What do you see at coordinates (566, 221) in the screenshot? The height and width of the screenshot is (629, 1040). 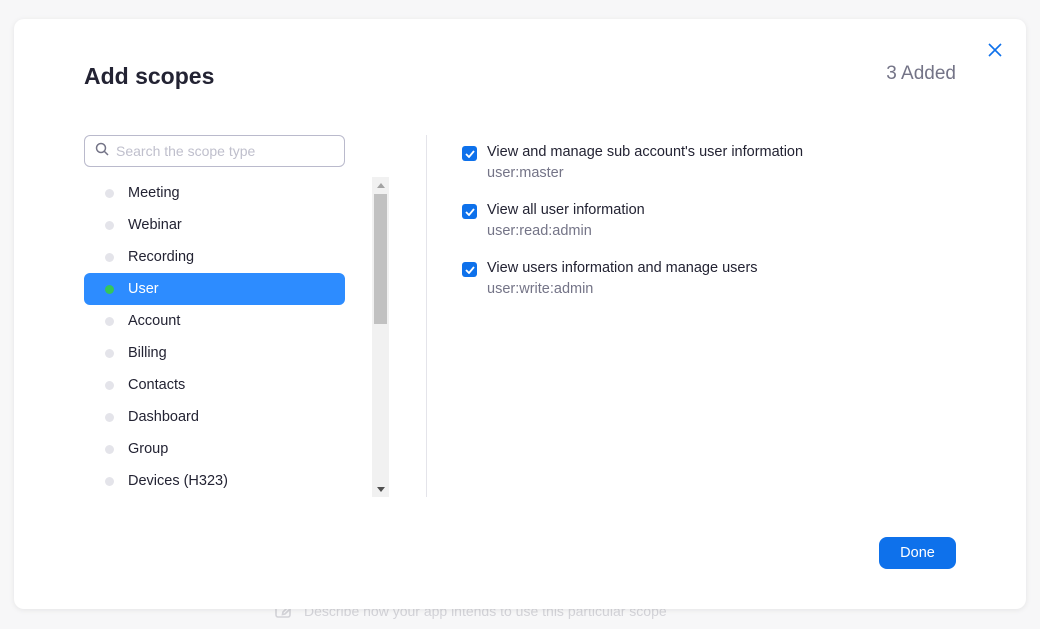 I see `scope-text: View all user information user:read:admin` at bounding box center [566, 221].